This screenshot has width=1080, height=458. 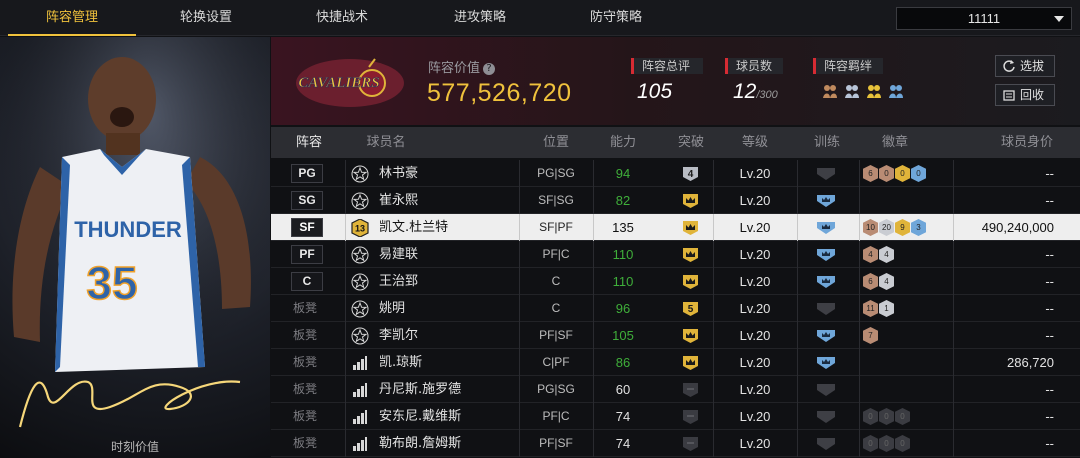 What do you see at coordinates (398, 281) in the screenshot?
I see `player-name: 王治郅` at bounding box center [398, 281].